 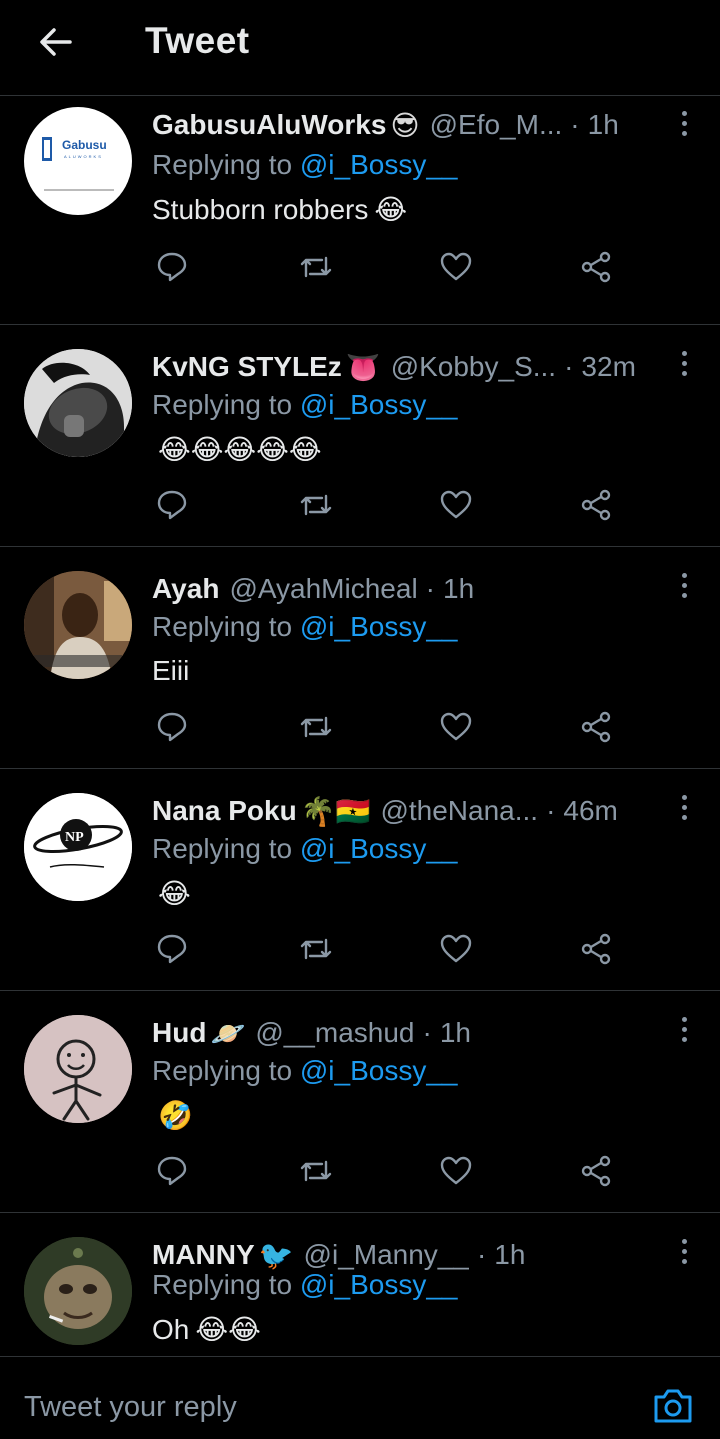 I want to click on tweet-header: KvNG STYLEz 👅 @Kobby_S... · 32m, so click(x=406, y=367).